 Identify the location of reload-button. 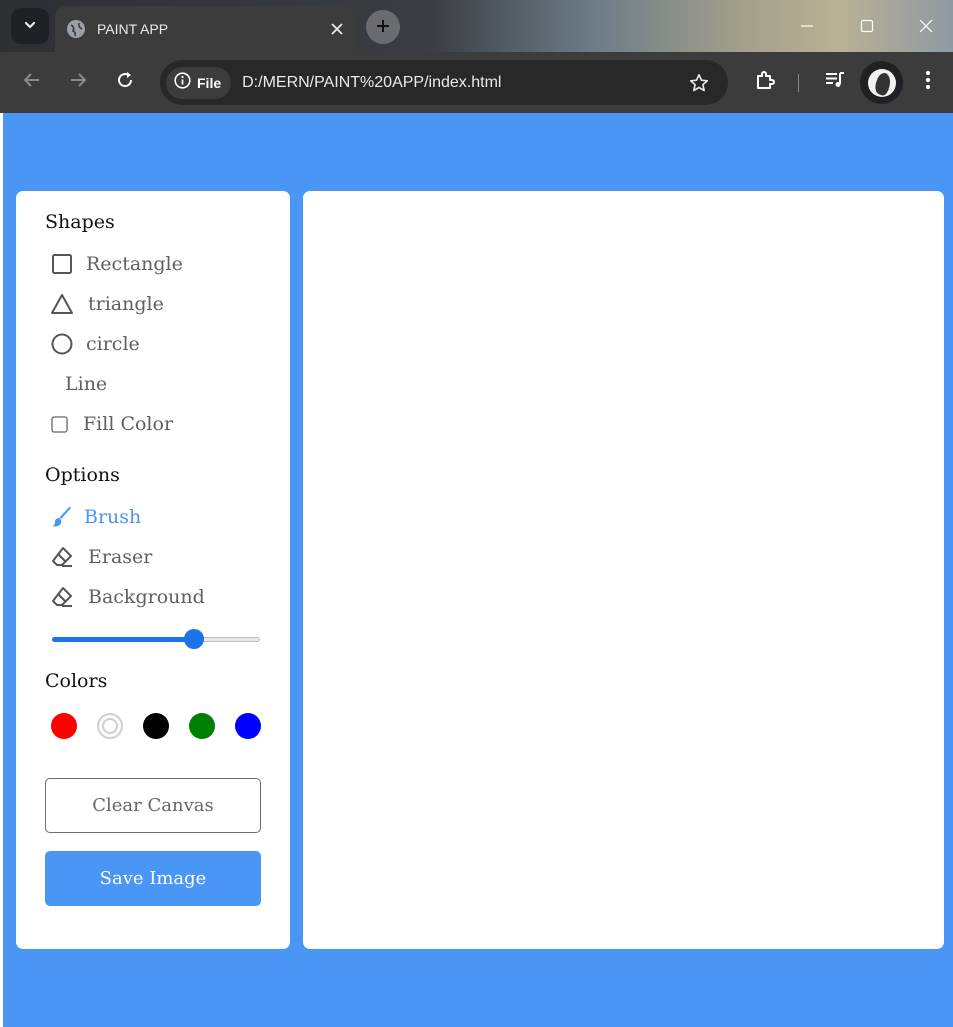
(125, 82).